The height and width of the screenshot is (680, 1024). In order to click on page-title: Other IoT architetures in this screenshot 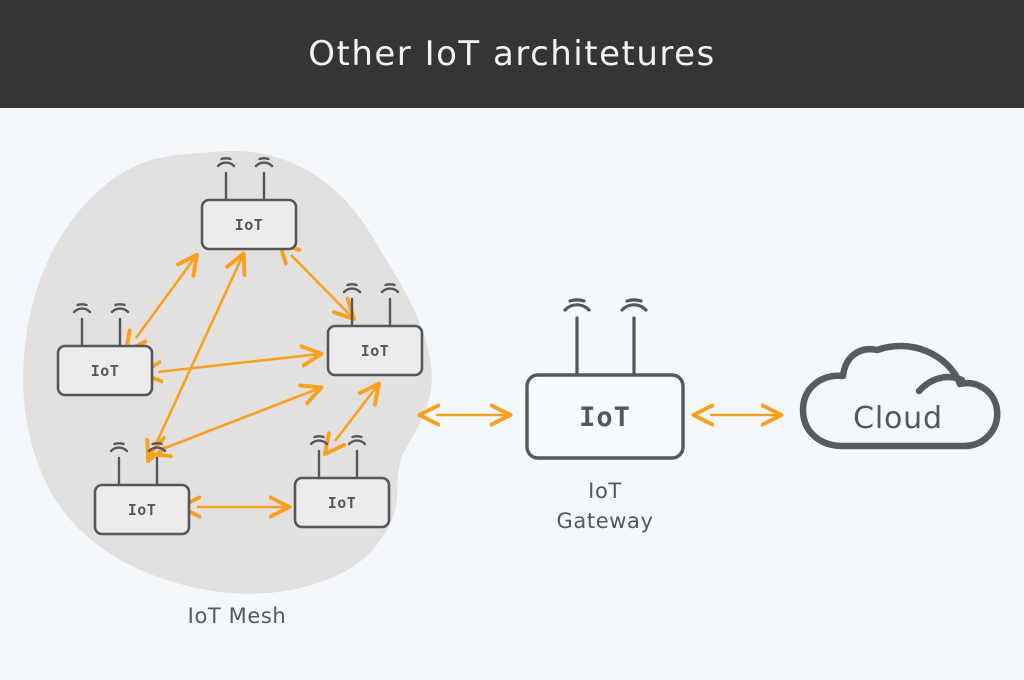, I will do `click(512, 54)`.